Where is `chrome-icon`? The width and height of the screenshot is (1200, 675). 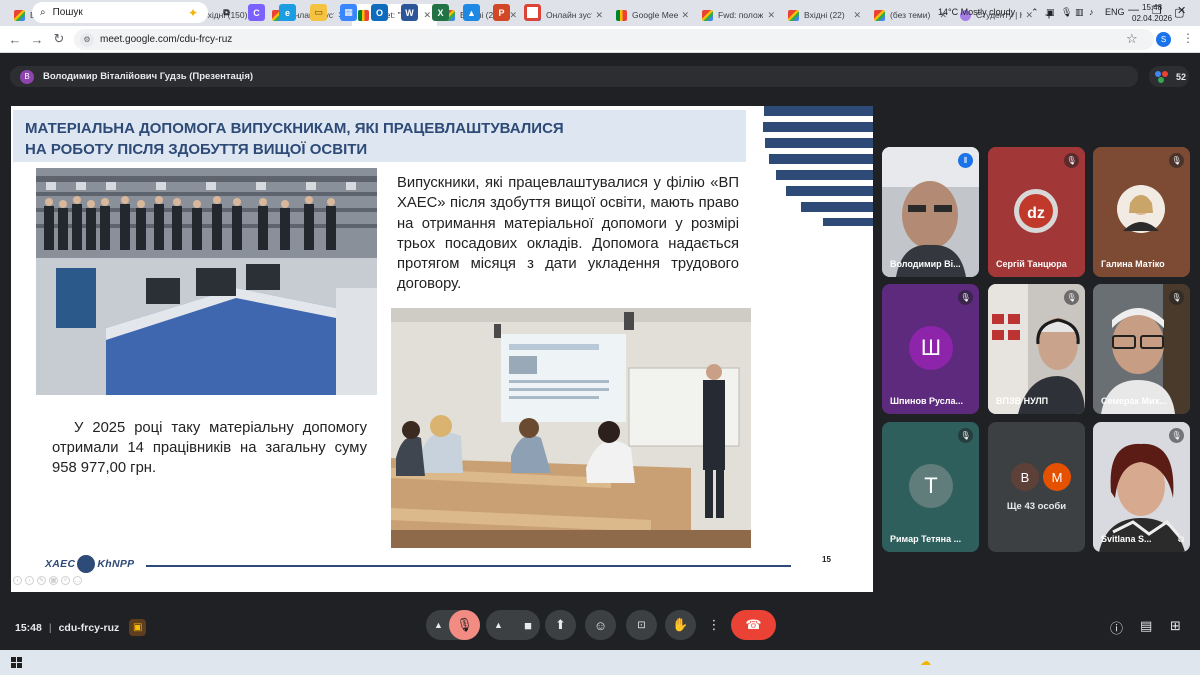 chrome-icon is located at coordinates (532, 12).